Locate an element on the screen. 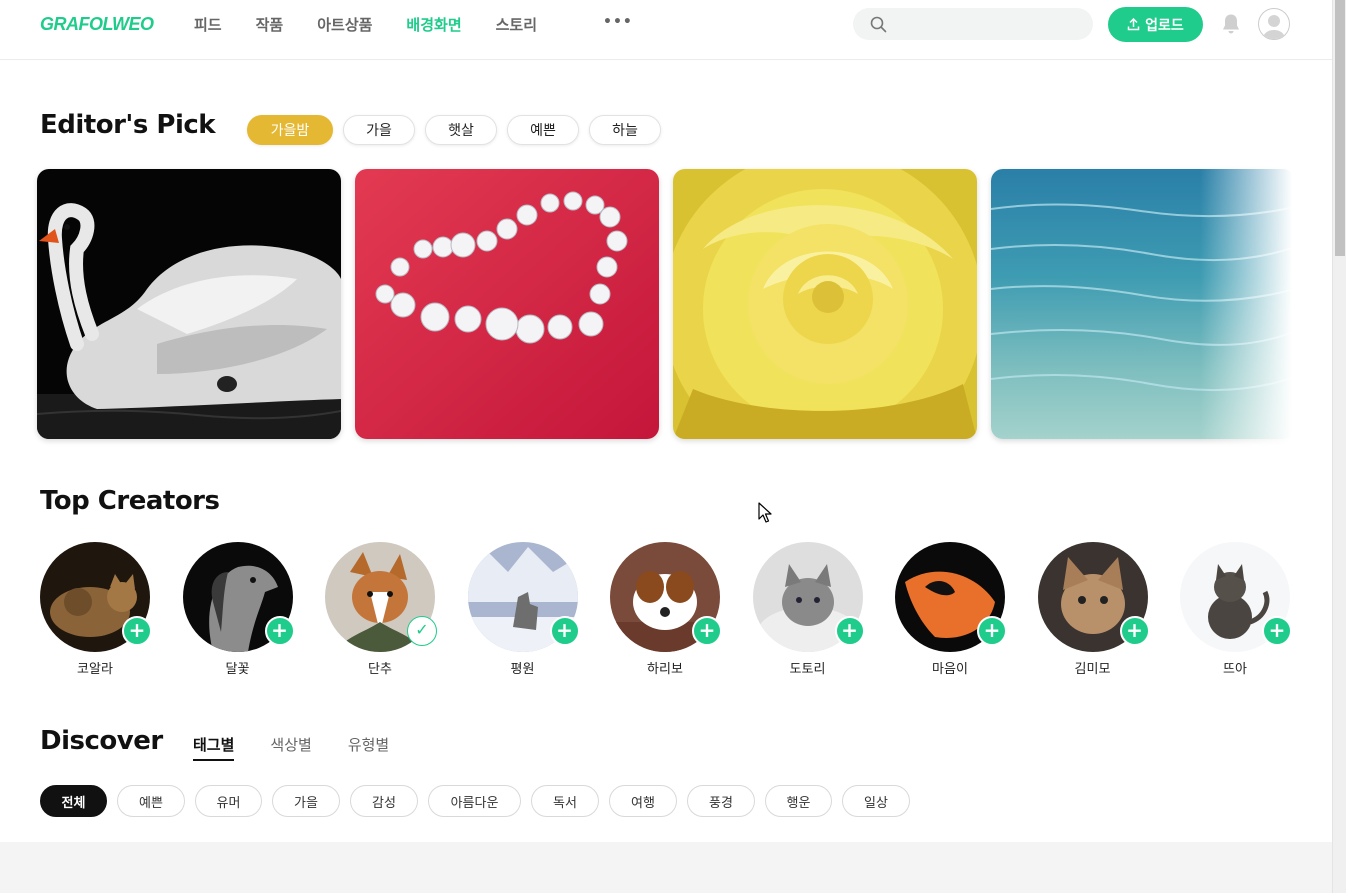 Image resolution: width=1346 pixels, height=893 pixels. pick-card-yellow-rose is located at coordinates (825, 304).